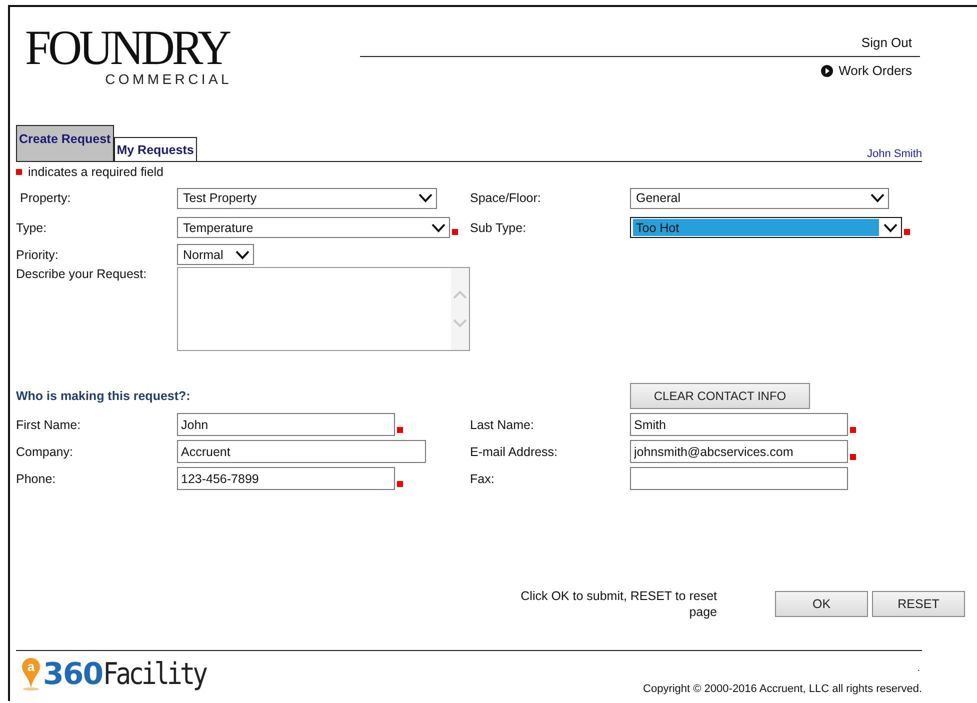 The height and width of the screenshot is (703, 977). I want to click on field-label: Property:, so click(45, 198).